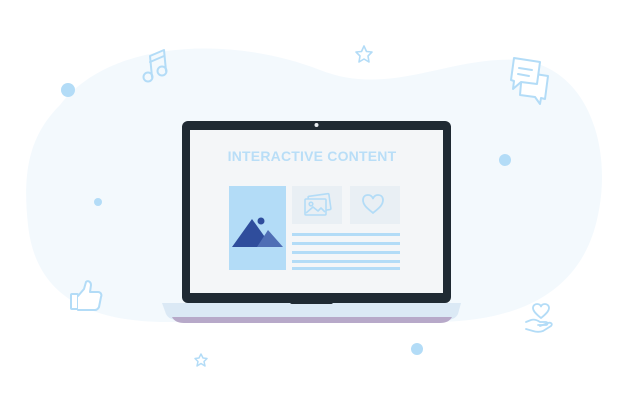 The image size is (618, 401). Describe the element at coordinates (375, 205) in the screenshot. I see `thumbnail-card-heart` at that location.